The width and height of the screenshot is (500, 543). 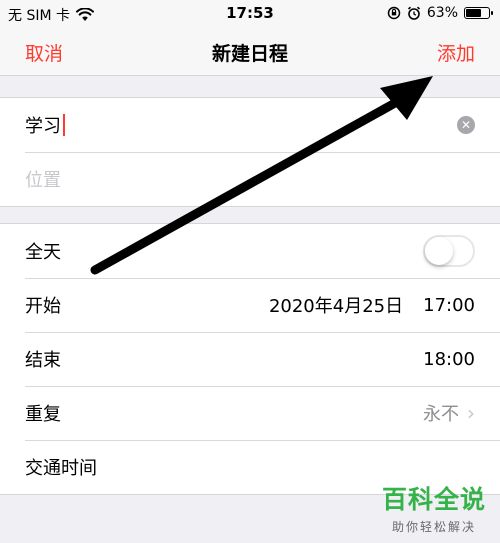 I want to click on battery-icon, so click(x=478, y=13).